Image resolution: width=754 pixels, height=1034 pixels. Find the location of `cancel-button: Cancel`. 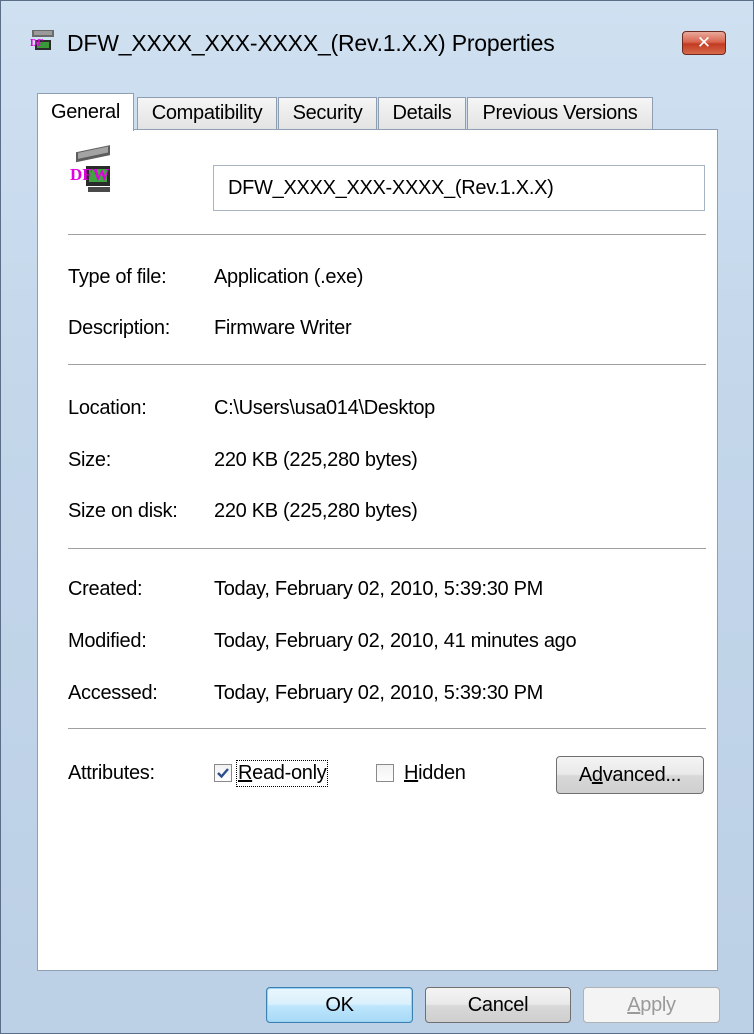

cancel-button: Cancel is located at coordinates (498, 1005).